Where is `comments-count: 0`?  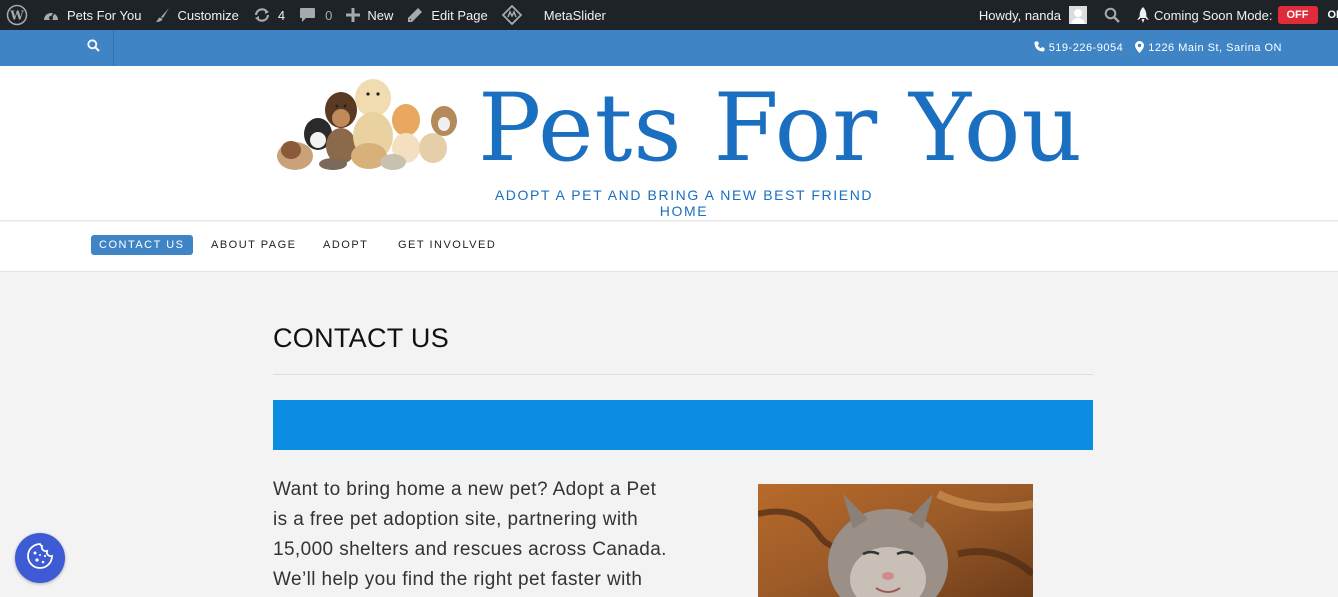 comments-count: 0 is located at coordinates (329, 15).